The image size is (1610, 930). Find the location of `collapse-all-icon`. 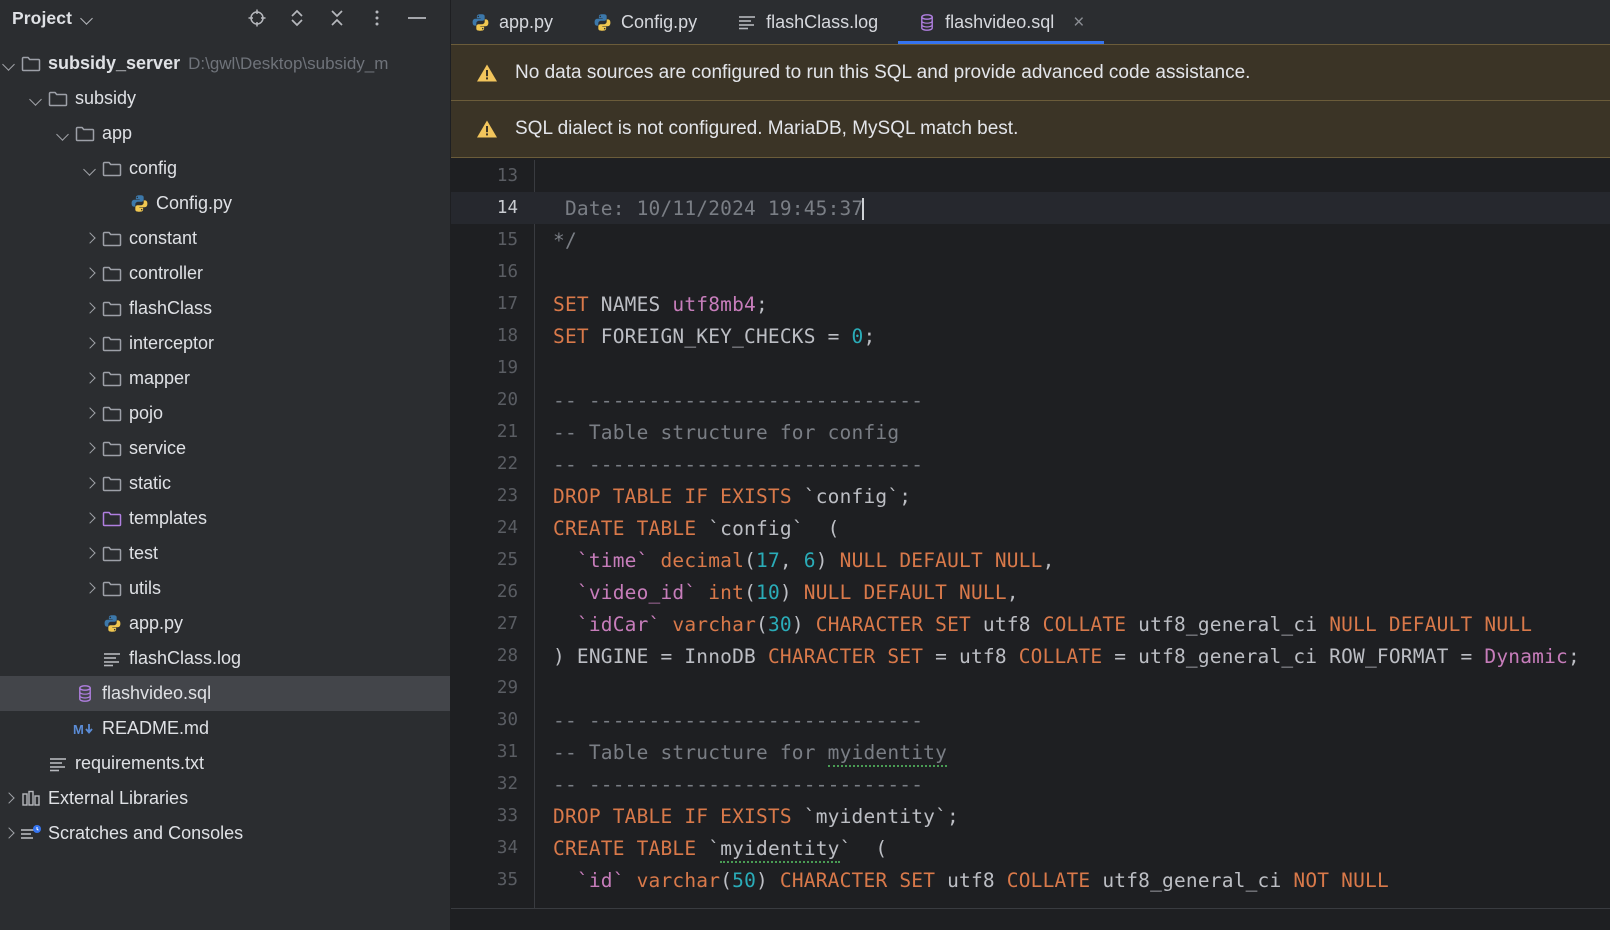

collapse-all-icon is located at coordinates (337, 18).